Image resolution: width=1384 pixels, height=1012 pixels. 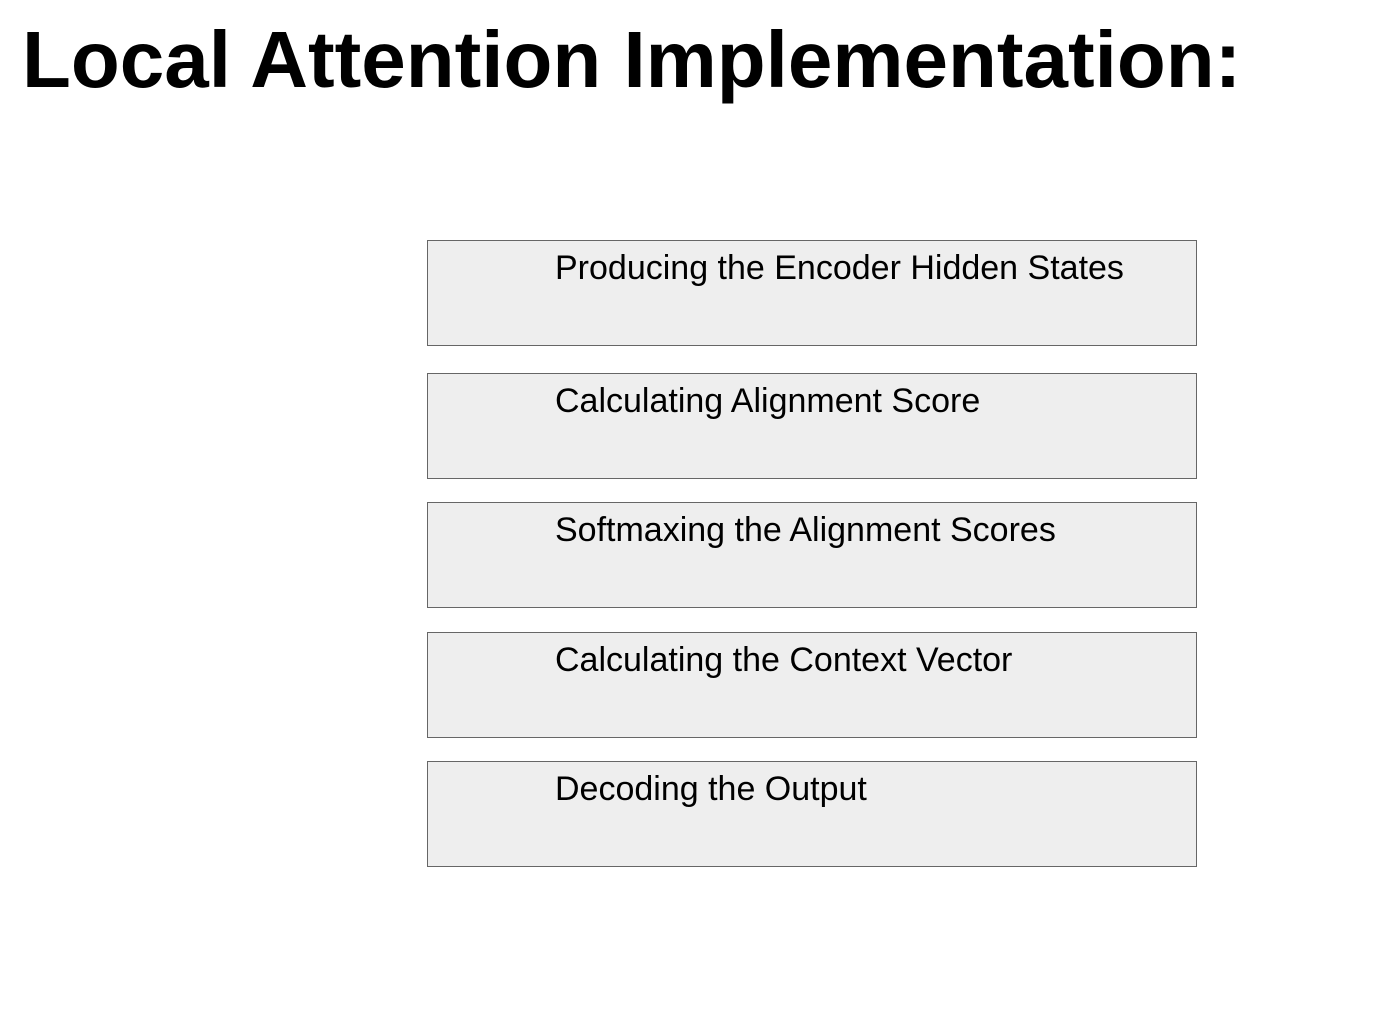 I want to click on step-label: Decoding the Output, so click(x=711, y=789).